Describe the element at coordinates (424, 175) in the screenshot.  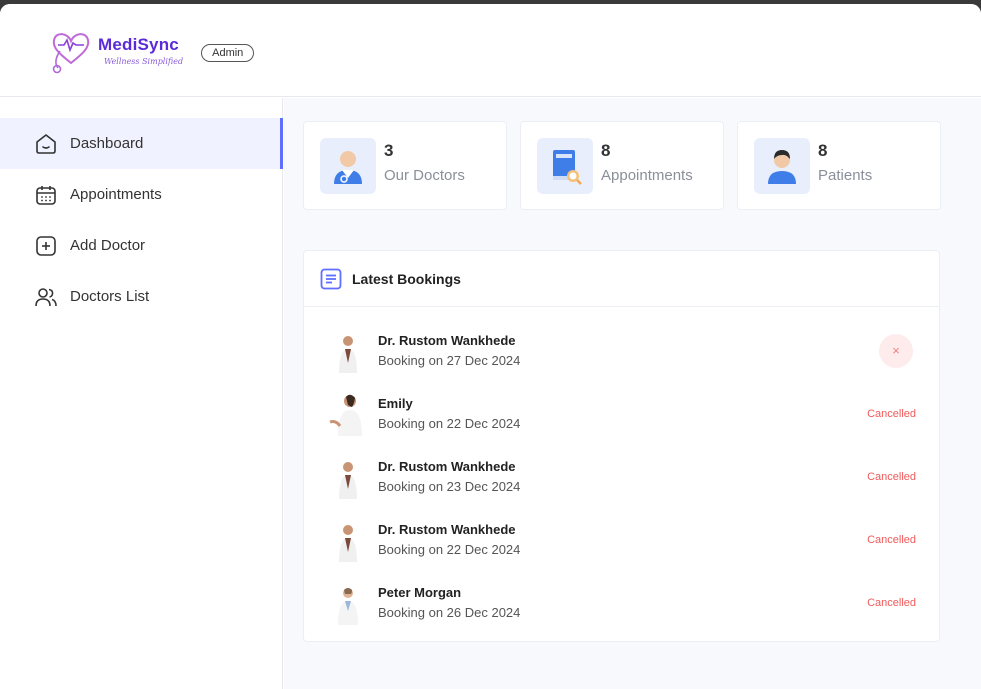
I see `stat-label: Our Doctors` at that location.